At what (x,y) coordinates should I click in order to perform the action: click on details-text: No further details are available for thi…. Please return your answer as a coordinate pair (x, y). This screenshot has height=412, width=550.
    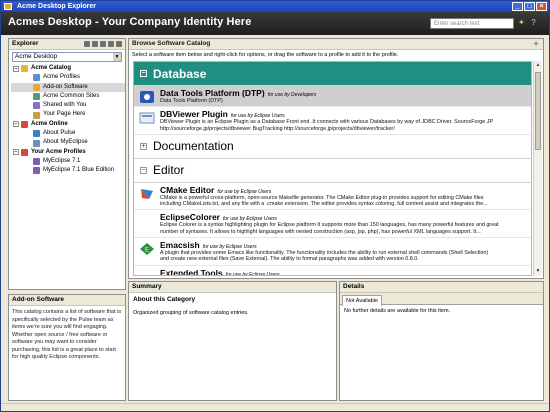
    Looking at the image, I should click on (397, 311).